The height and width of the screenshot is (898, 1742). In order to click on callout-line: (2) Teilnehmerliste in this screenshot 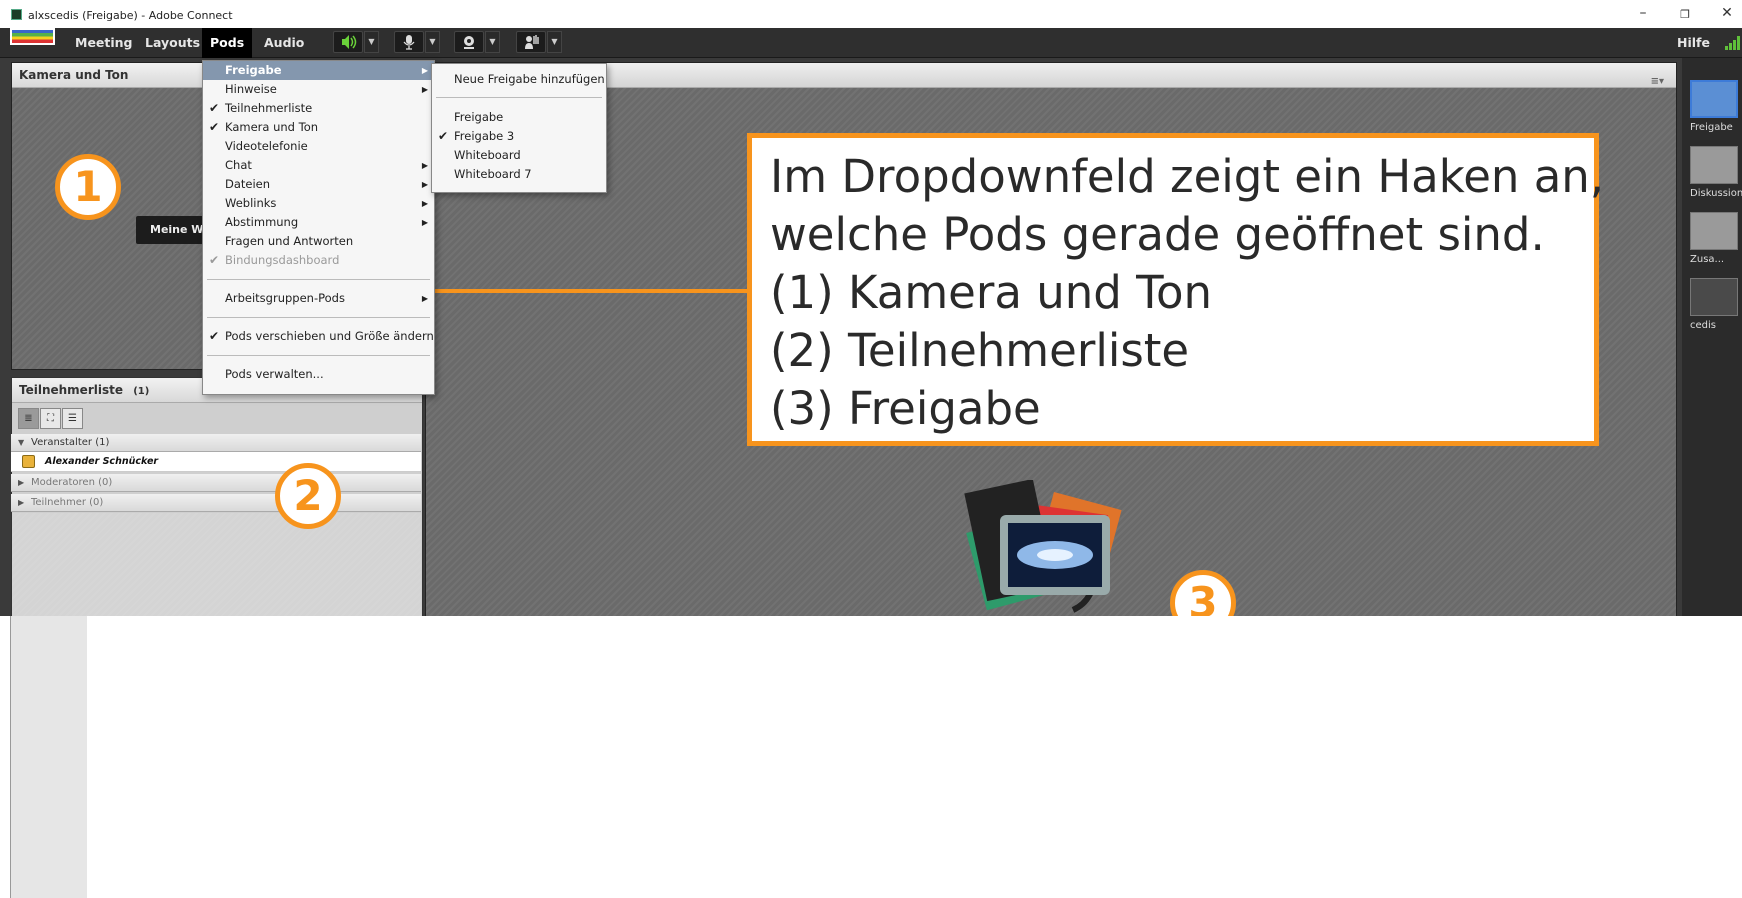, I will do `click(980, 350)`.